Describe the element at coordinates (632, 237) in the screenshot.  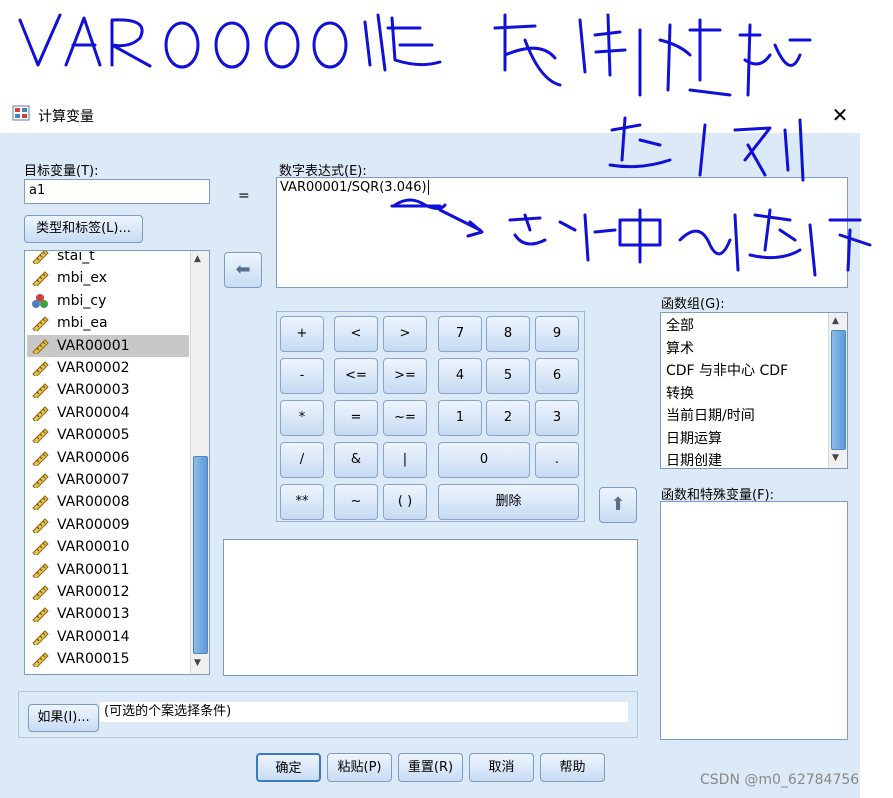
I see `handwriting-first-row-total` at that location.